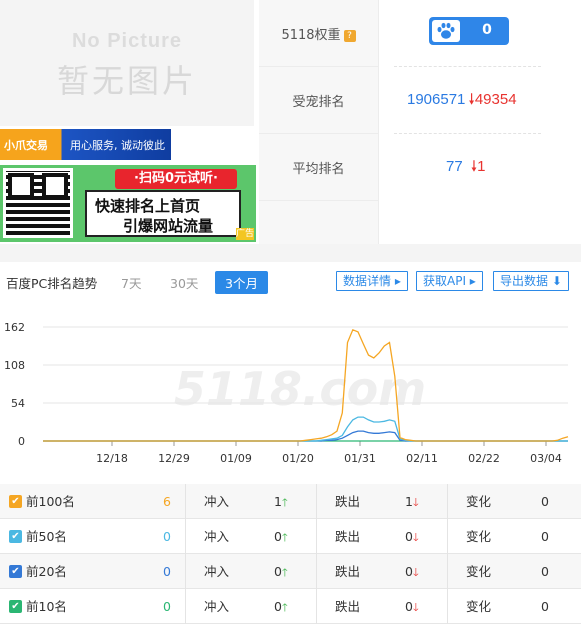 Image resolution: width=581 pixels, height=632 pixels. Describe the element at coordinates (14, 327) in the screenshot. I see `y-tick-label: 162` at that location.